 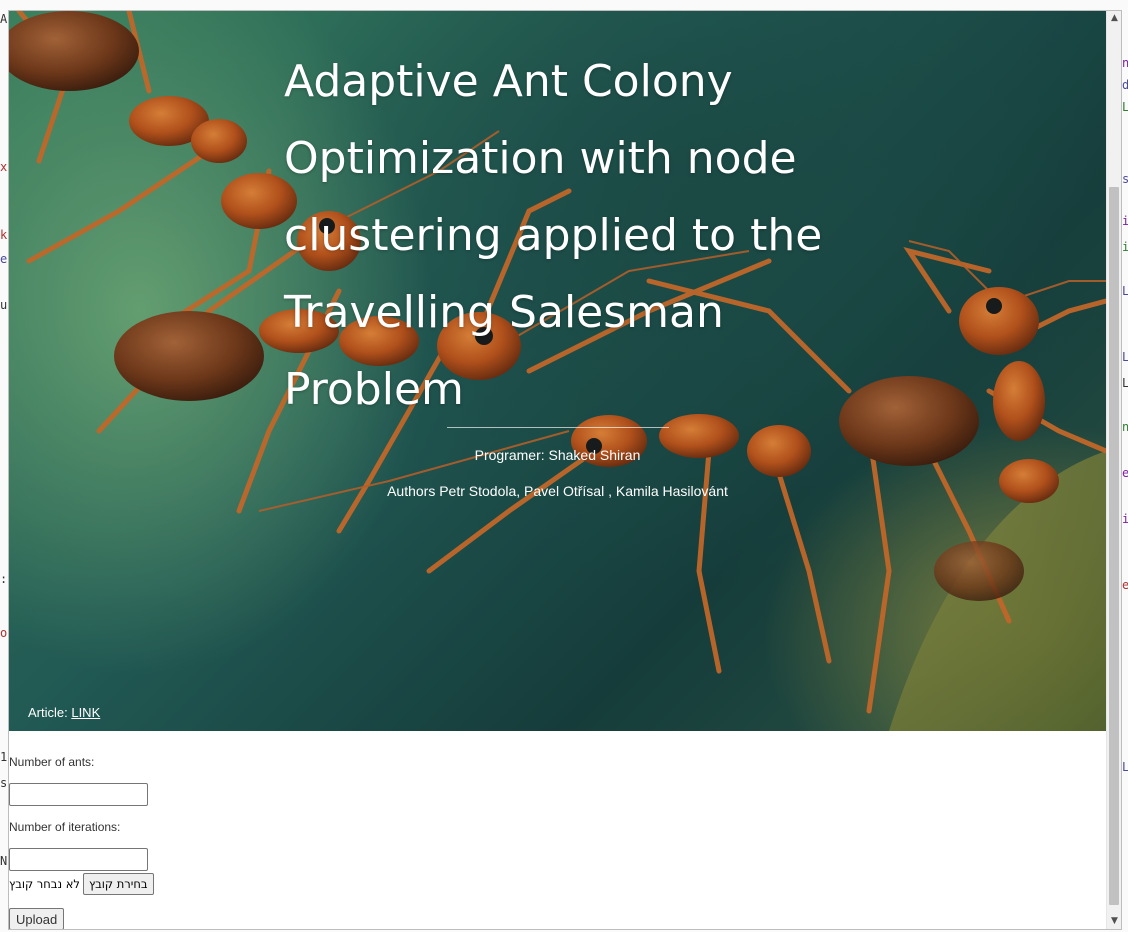 I want to click on bg-fragment: o, so click(x=4, y=633).